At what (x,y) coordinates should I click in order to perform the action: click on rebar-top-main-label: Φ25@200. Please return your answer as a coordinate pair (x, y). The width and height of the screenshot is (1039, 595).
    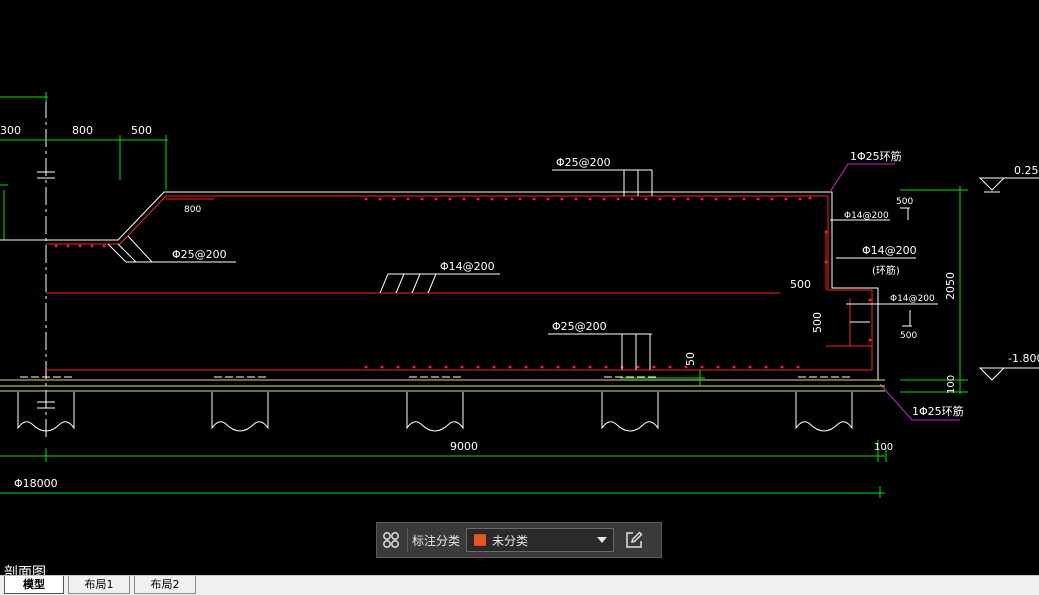
    Looking at the image, I should click on (583, 162).